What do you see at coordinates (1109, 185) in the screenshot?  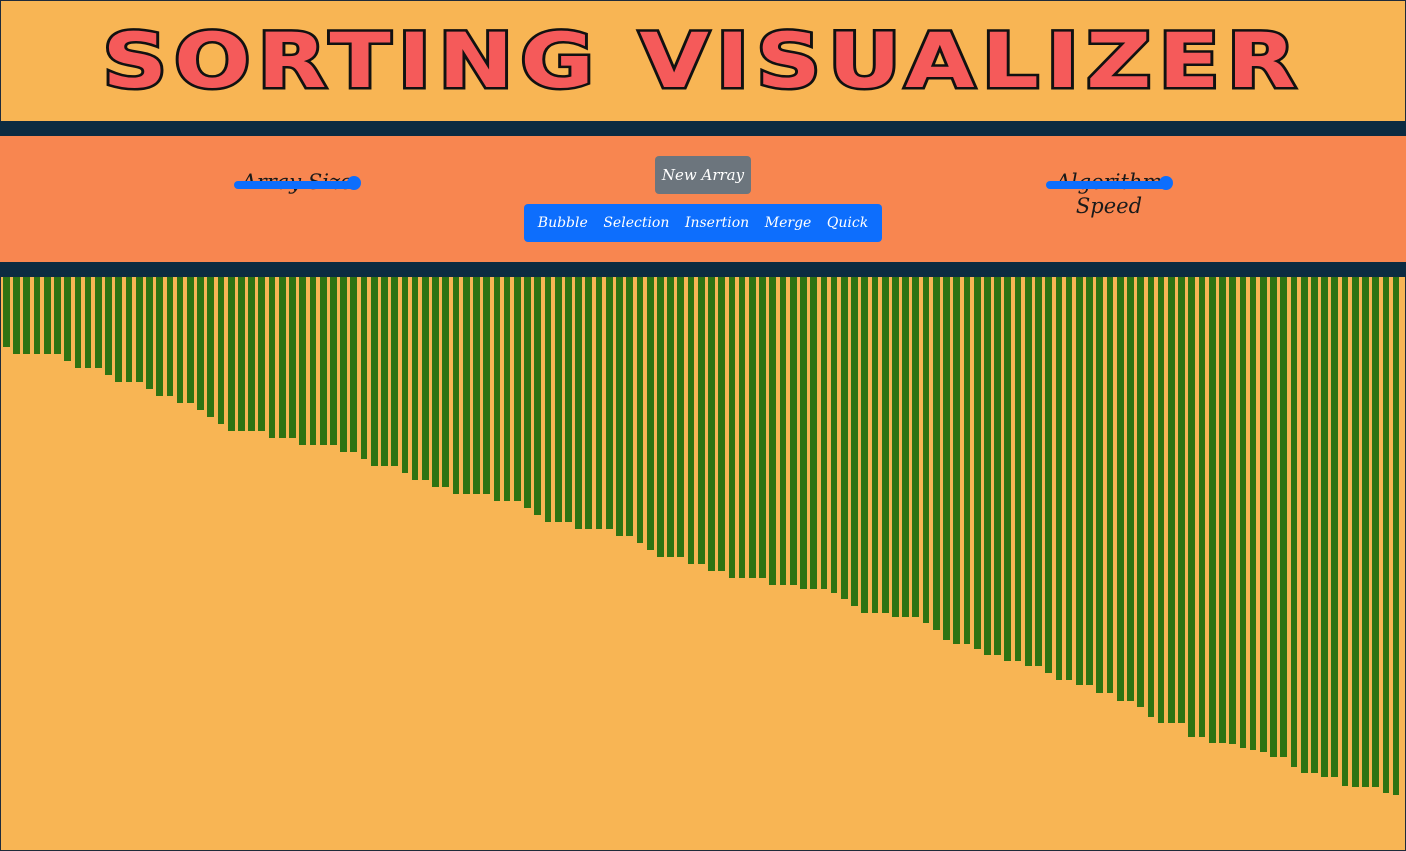 I see `algorithm-speed-slider` at bounding box center [1109, 185].